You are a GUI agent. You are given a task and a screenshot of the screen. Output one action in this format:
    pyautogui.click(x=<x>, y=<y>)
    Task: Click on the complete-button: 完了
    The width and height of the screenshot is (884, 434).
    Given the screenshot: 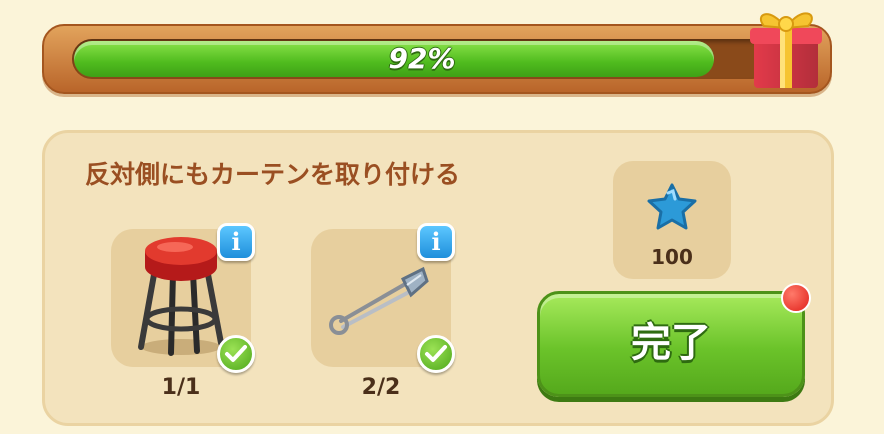 What is the action you would take?
    pyautogui.click(x=671, y=344)
    